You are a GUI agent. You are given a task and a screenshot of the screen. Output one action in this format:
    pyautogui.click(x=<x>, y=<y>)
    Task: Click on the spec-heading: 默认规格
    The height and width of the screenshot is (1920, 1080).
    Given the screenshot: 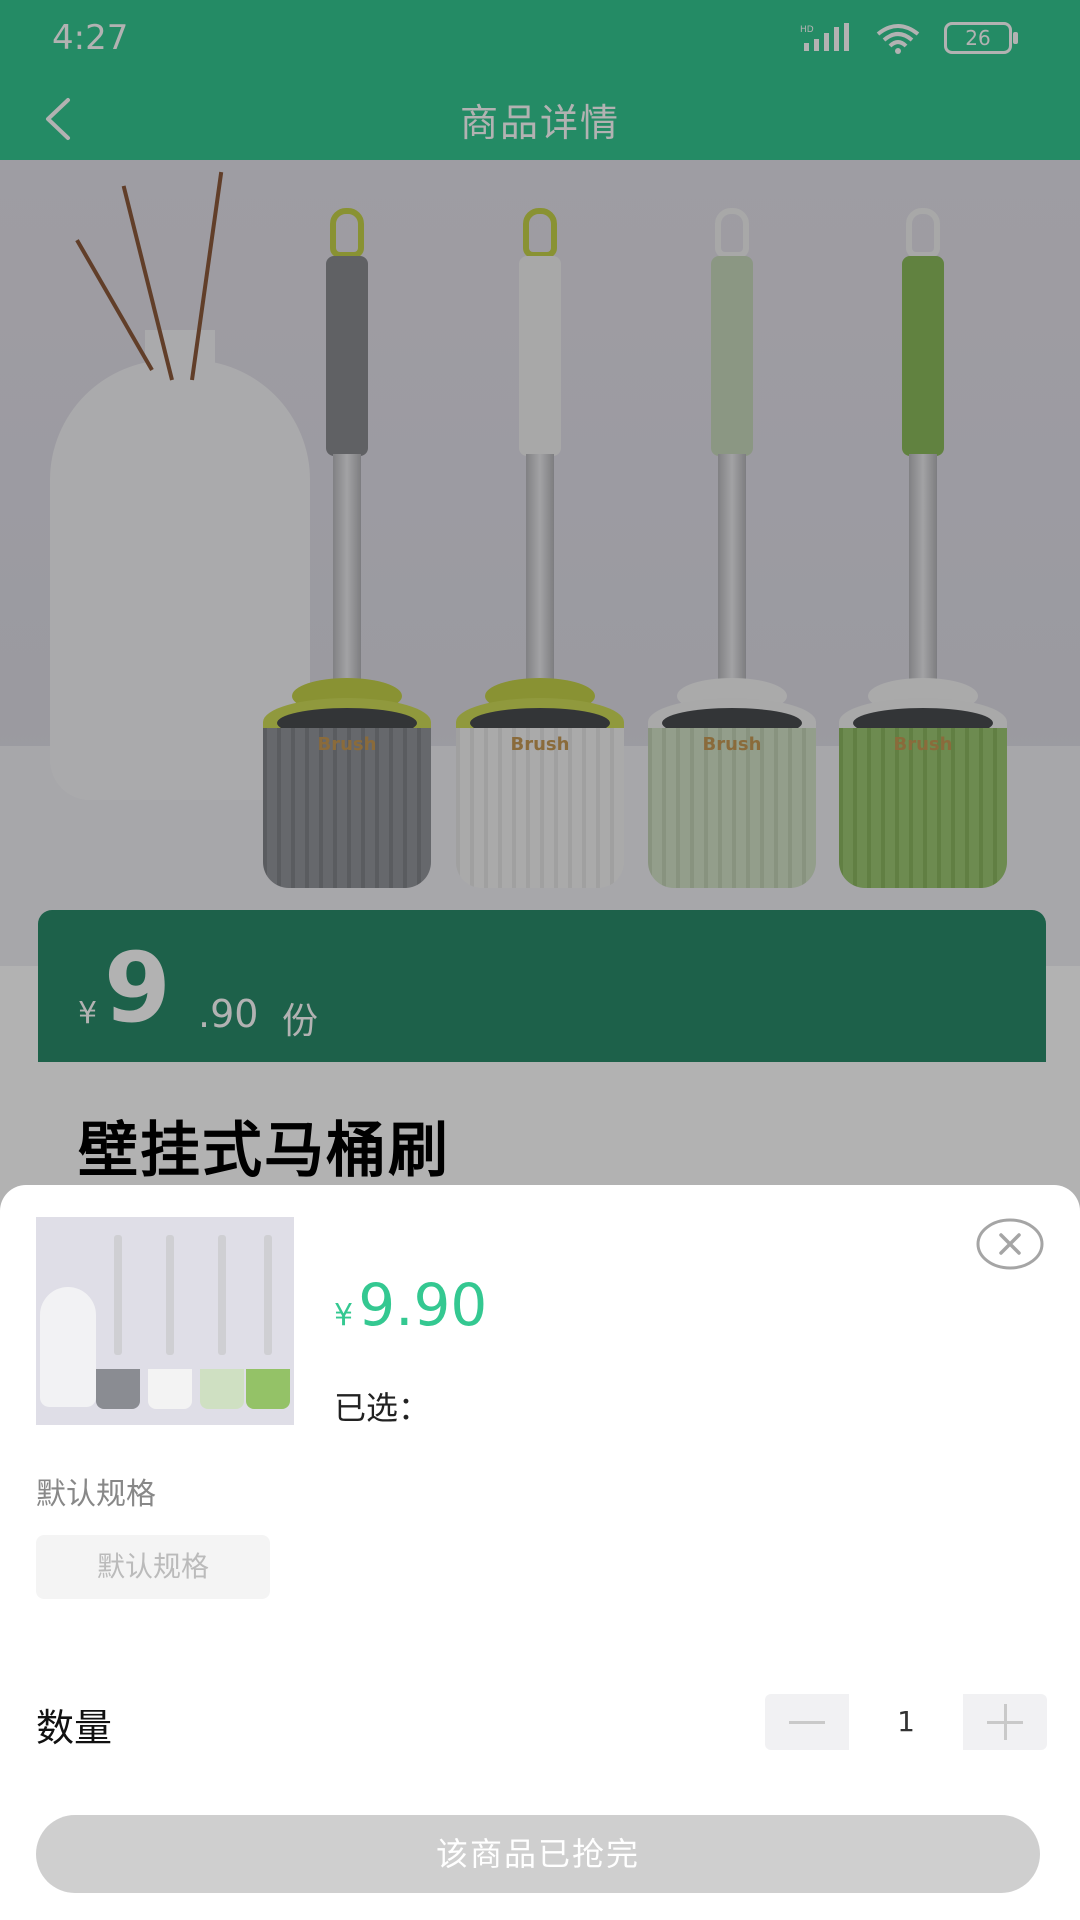 What is the action you would take?
    pyautogui.click(x=96, y=1494)
    